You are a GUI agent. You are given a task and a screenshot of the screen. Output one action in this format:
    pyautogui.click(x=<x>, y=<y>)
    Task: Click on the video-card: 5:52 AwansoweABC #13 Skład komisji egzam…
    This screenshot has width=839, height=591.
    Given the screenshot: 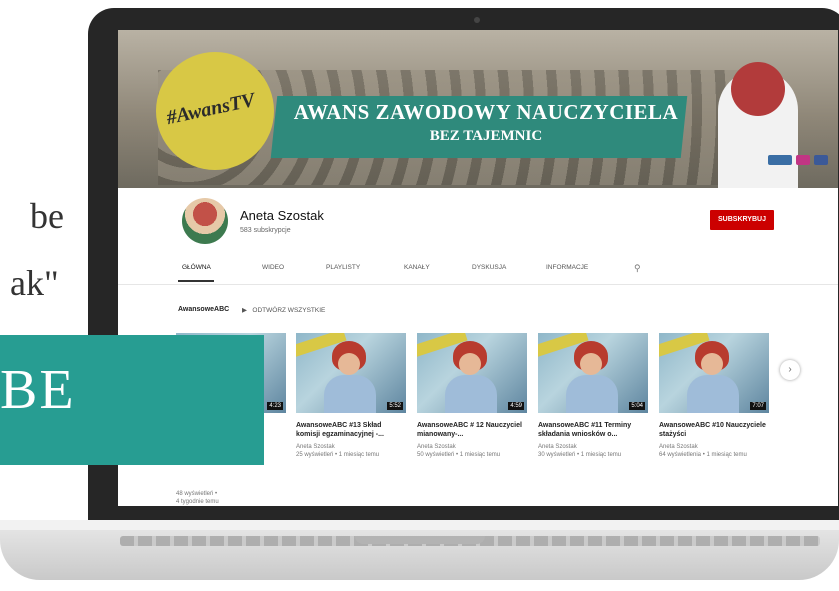 What is the action you would take?
    pyautogui.click(x=351, y=396)
    